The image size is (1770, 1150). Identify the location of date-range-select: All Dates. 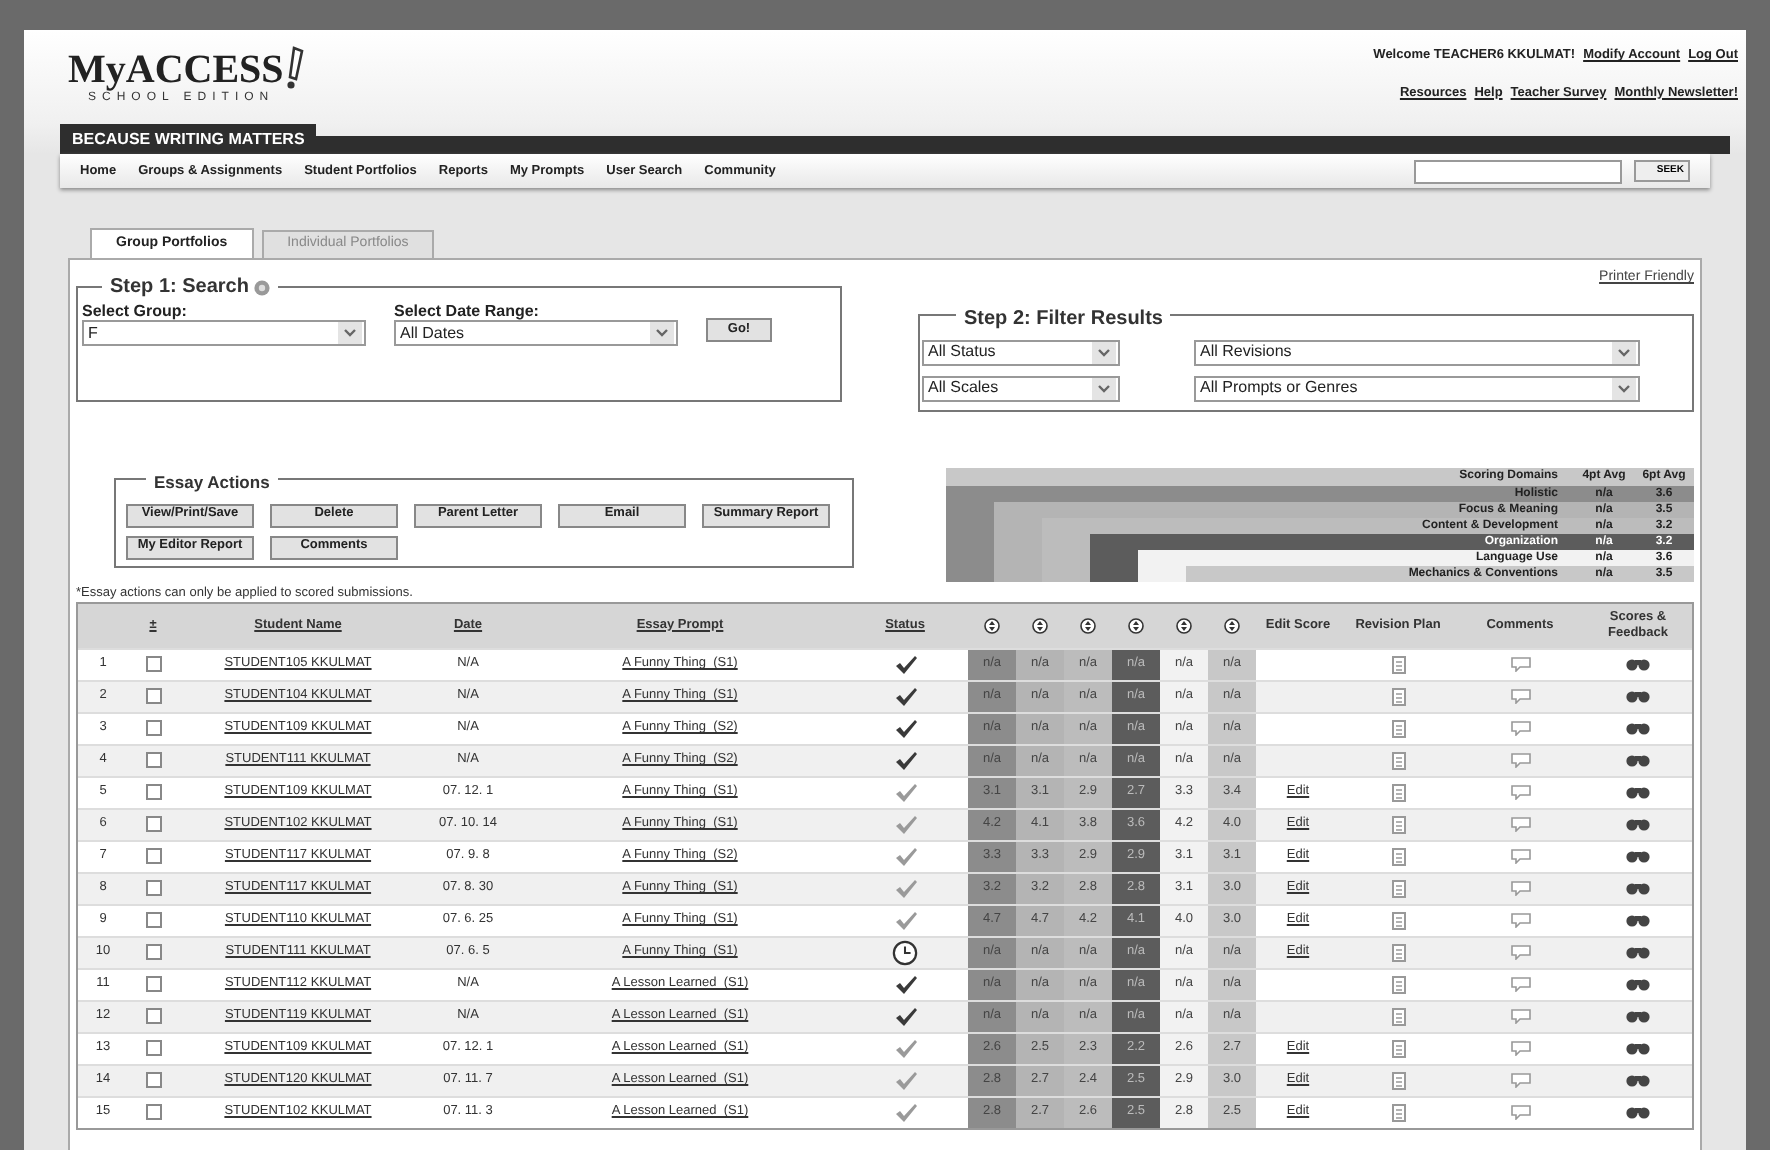
(536, 333).